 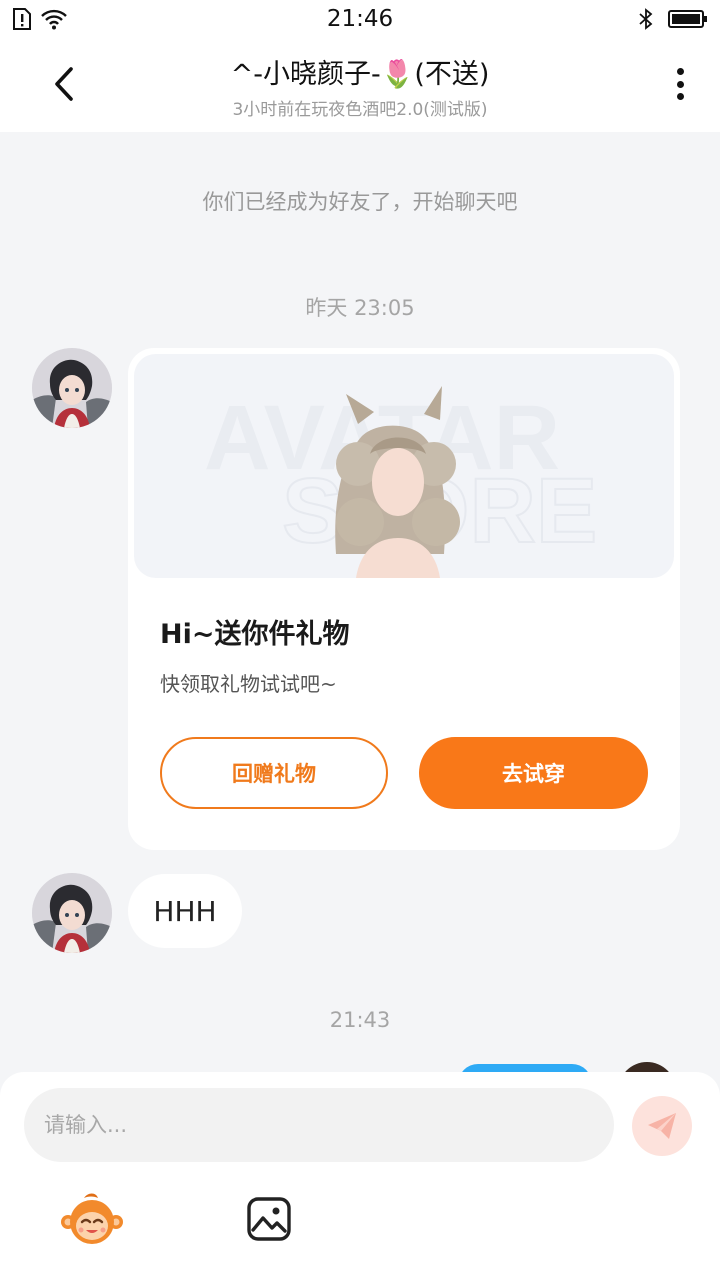 What do you see at coordinates (360, 1020) in the screenshot?
I see `timestamp: 21:43` at bounding box center [360, 1020].